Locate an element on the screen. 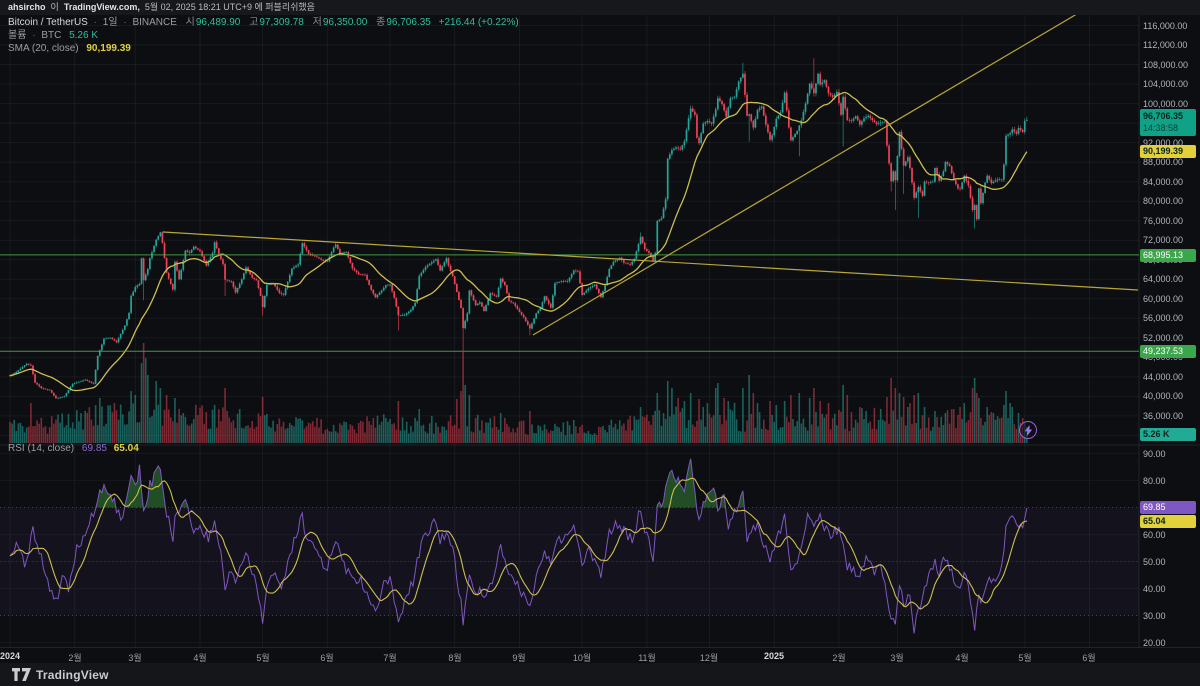  open-label: 시 is located at coordinates (190, 22).